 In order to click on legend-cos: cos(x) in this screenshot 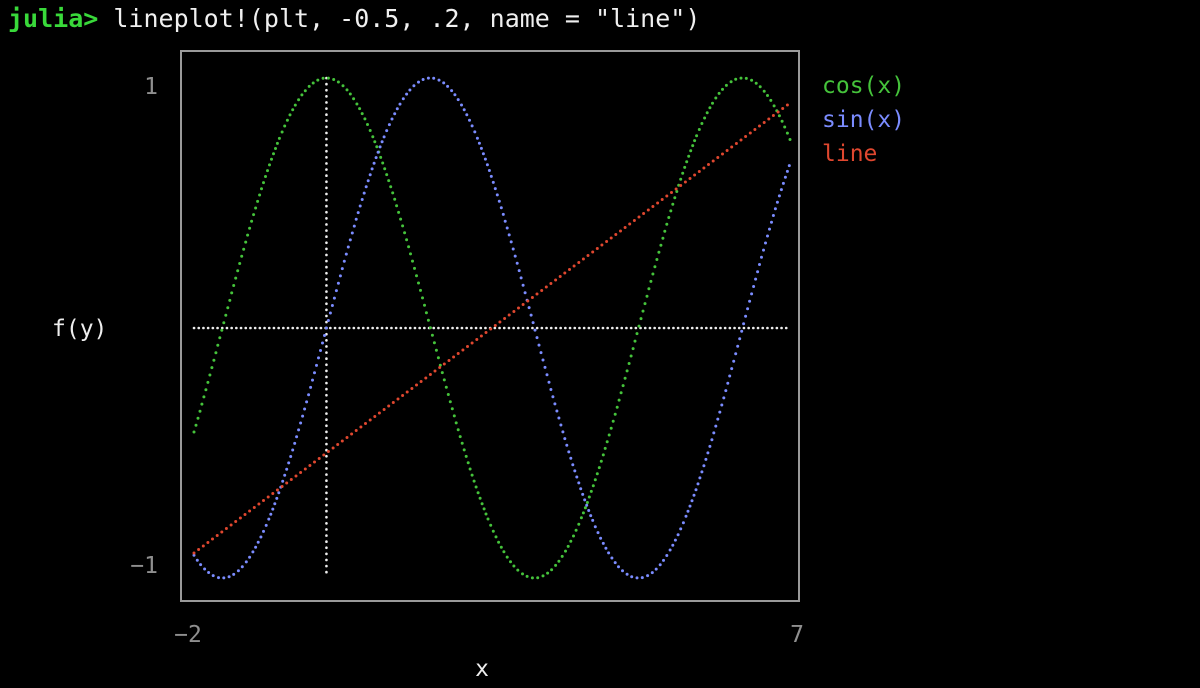, I will do `click(863, 86)`.